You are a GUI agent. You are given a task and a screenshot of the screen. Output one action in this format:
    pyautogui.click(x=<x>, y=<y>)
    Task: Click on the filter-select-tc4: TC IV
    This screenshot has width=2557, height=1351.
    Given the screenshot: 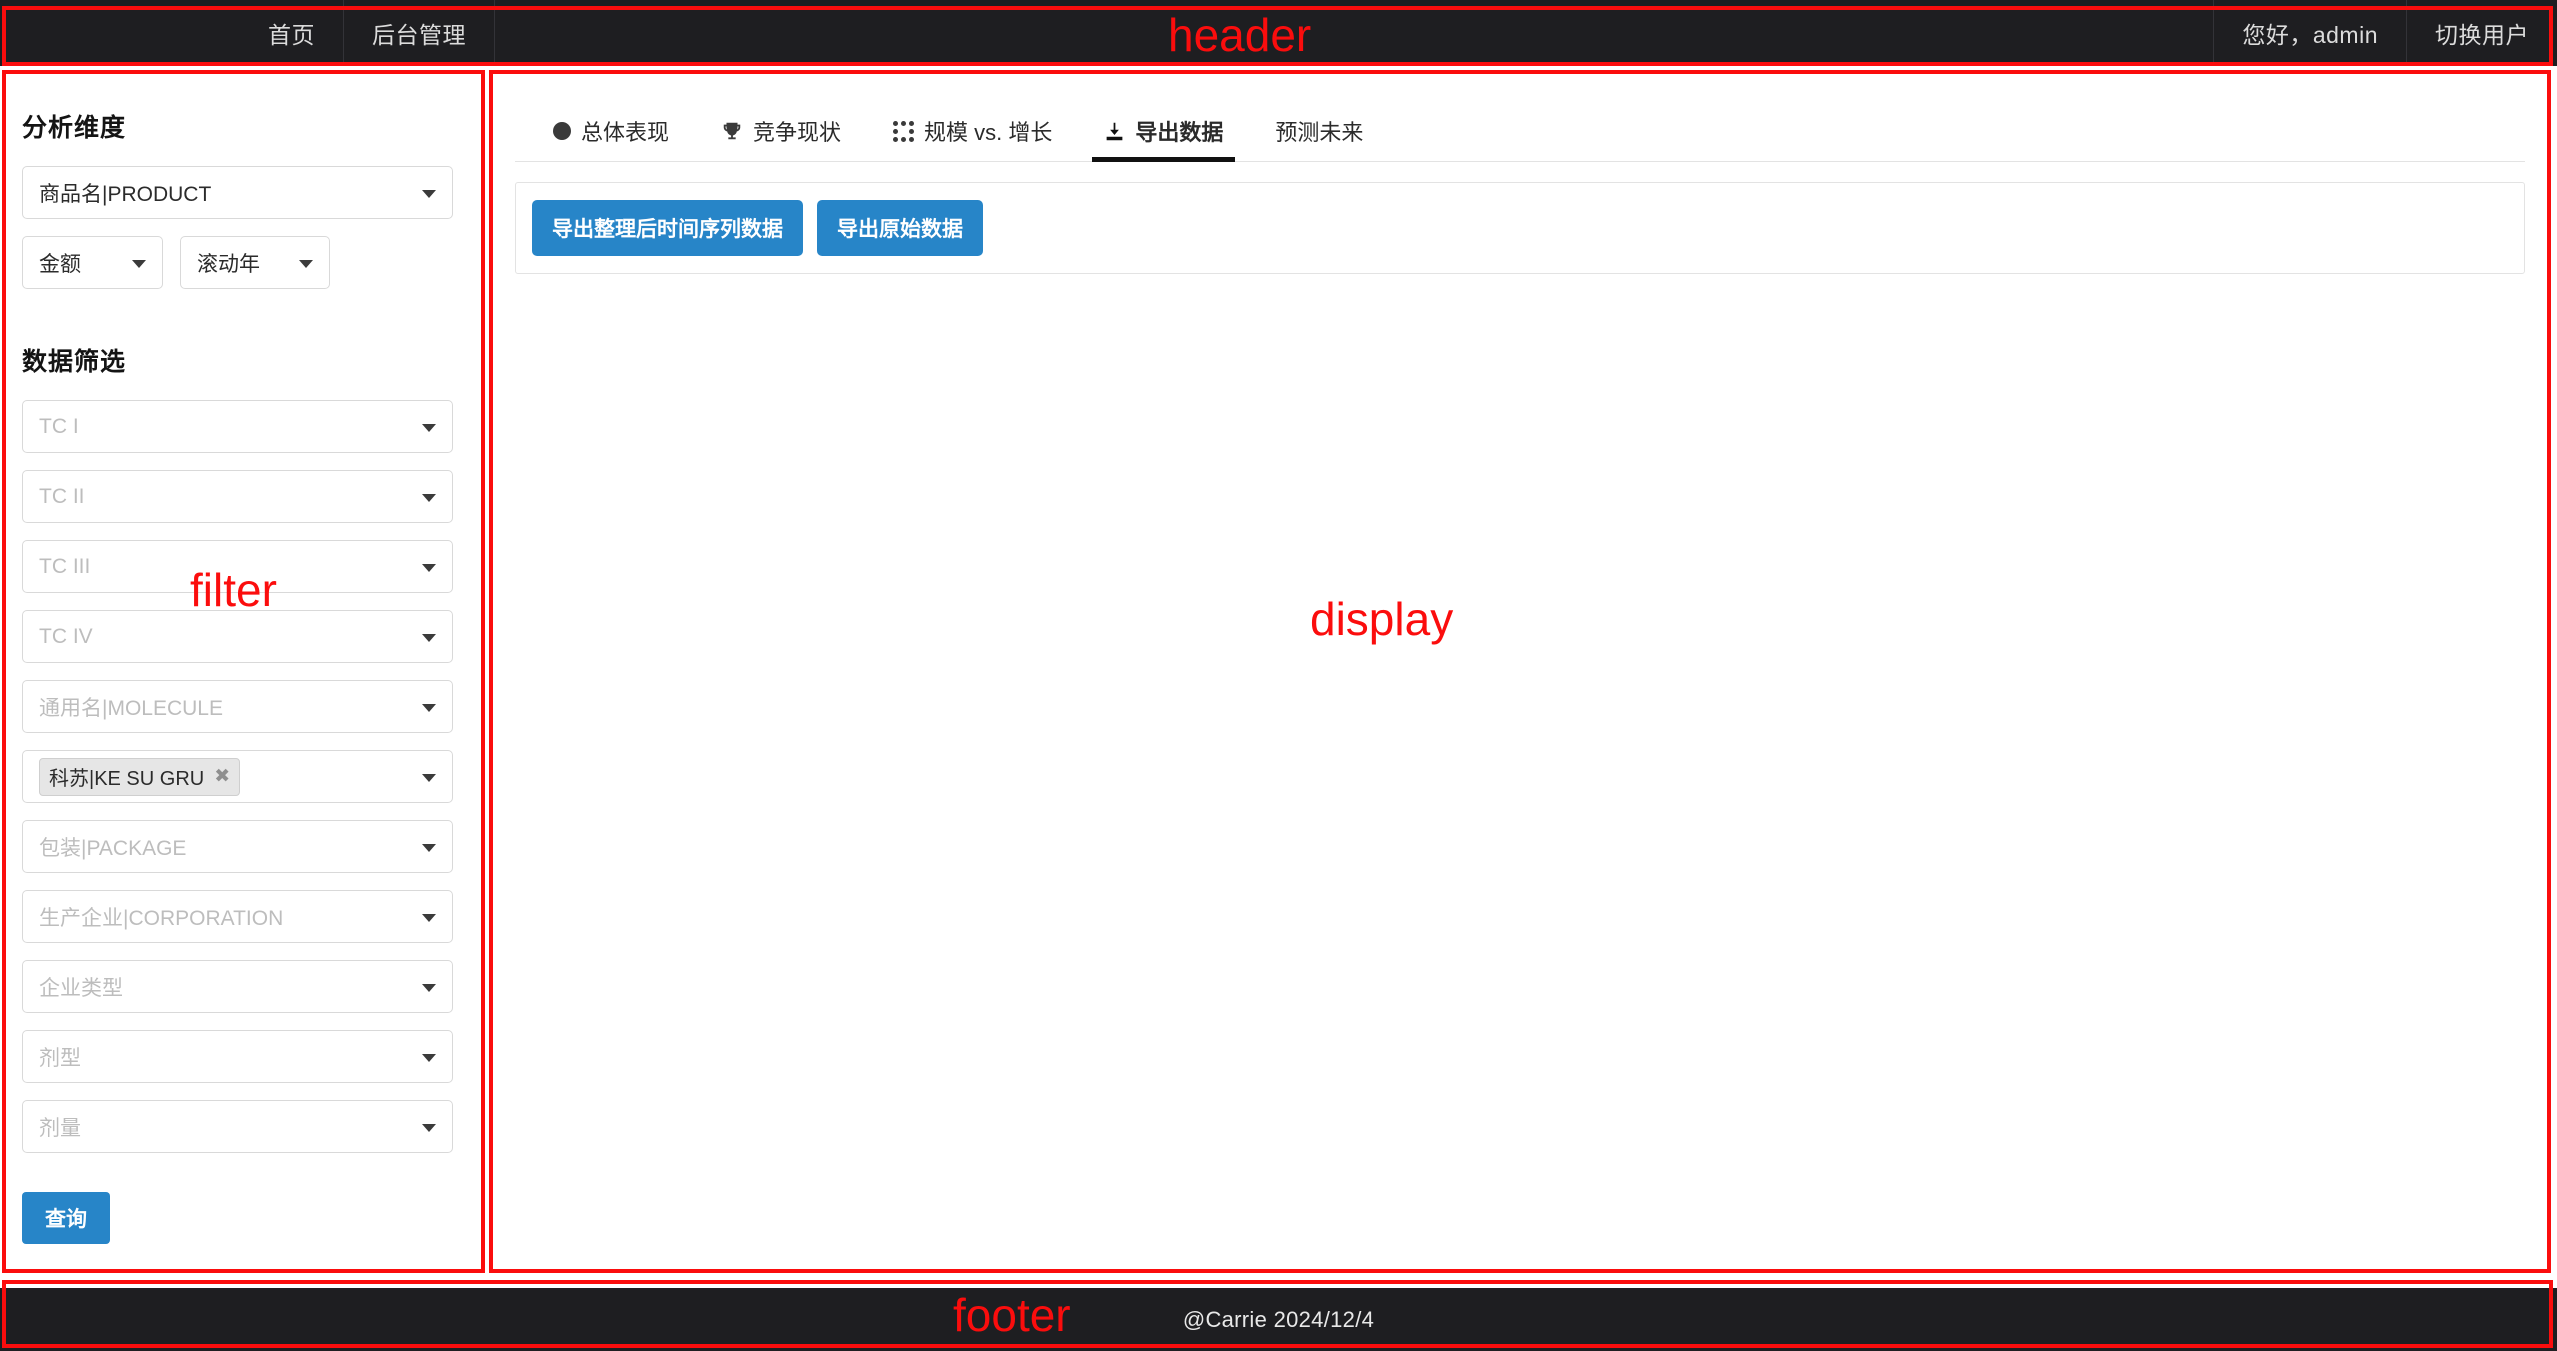 What is the action you would take?
    pyautogui.click(x=237, y=636)
    